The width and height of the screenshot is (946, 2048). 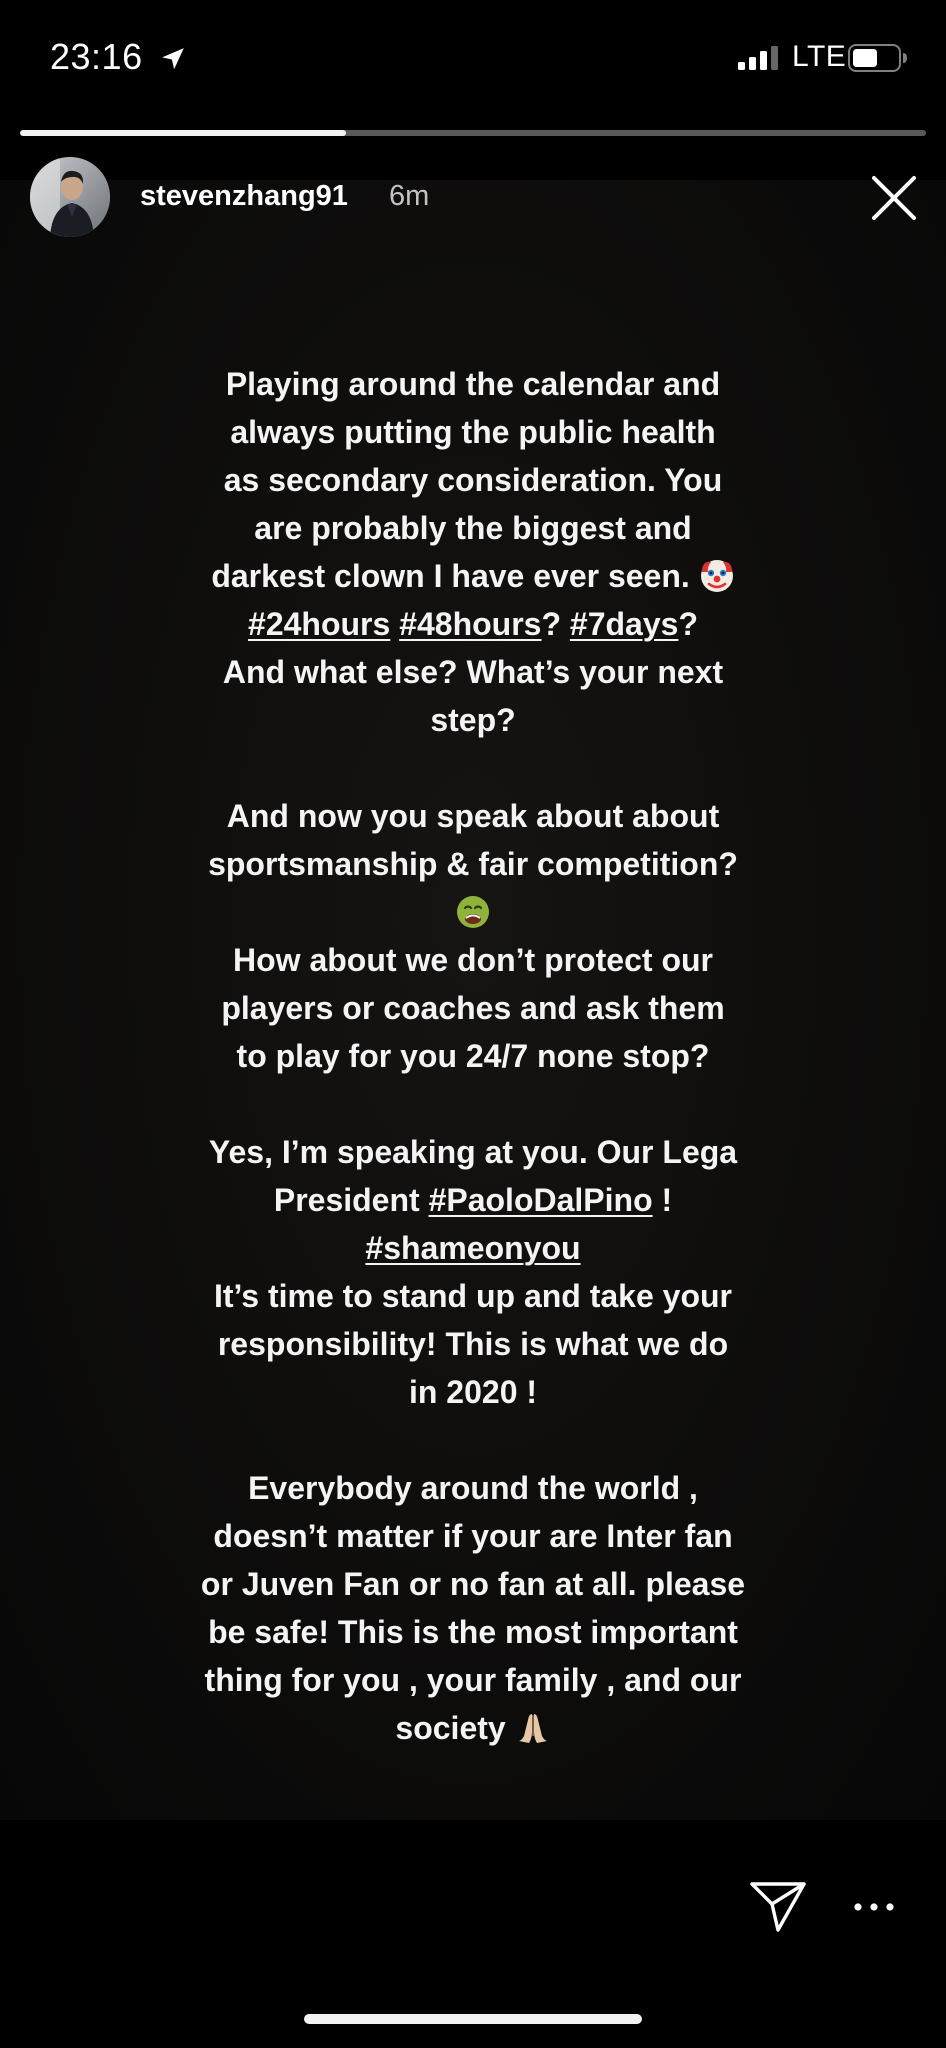 I want to click on story-line: be safe! This is the most important, so click(x=473, y=1632).